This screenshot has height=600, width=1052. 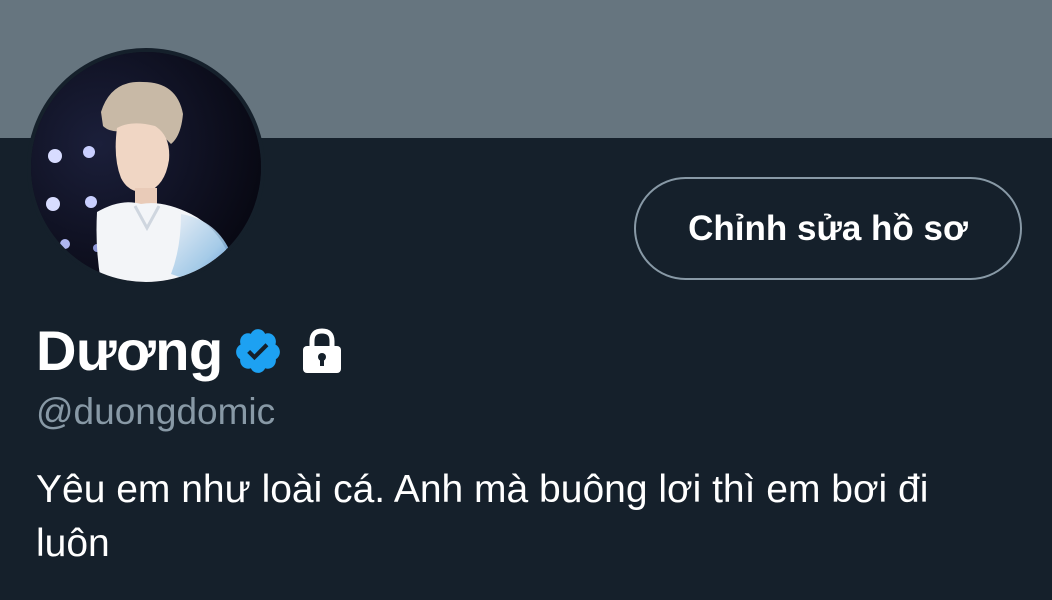 What do you see at coordinates (129, 350) in the screenshot?
I see `display-name: Dương` at bounding box center [129, 350].